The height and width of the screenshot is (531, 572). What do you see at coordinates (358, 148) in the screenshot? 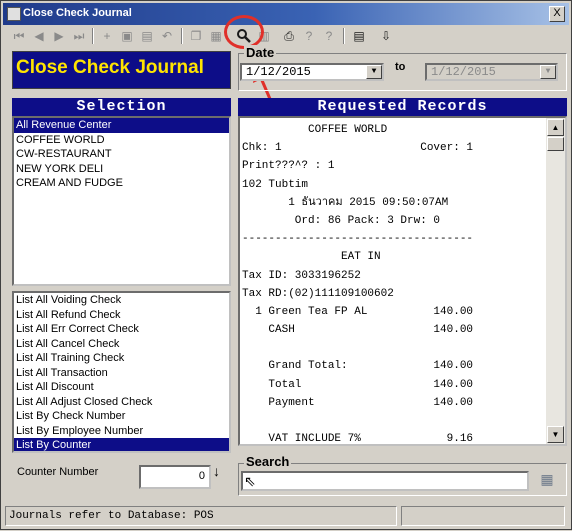
I see `record-line: Chk: 1 Cover: 1` at bounding box center [358, 148].